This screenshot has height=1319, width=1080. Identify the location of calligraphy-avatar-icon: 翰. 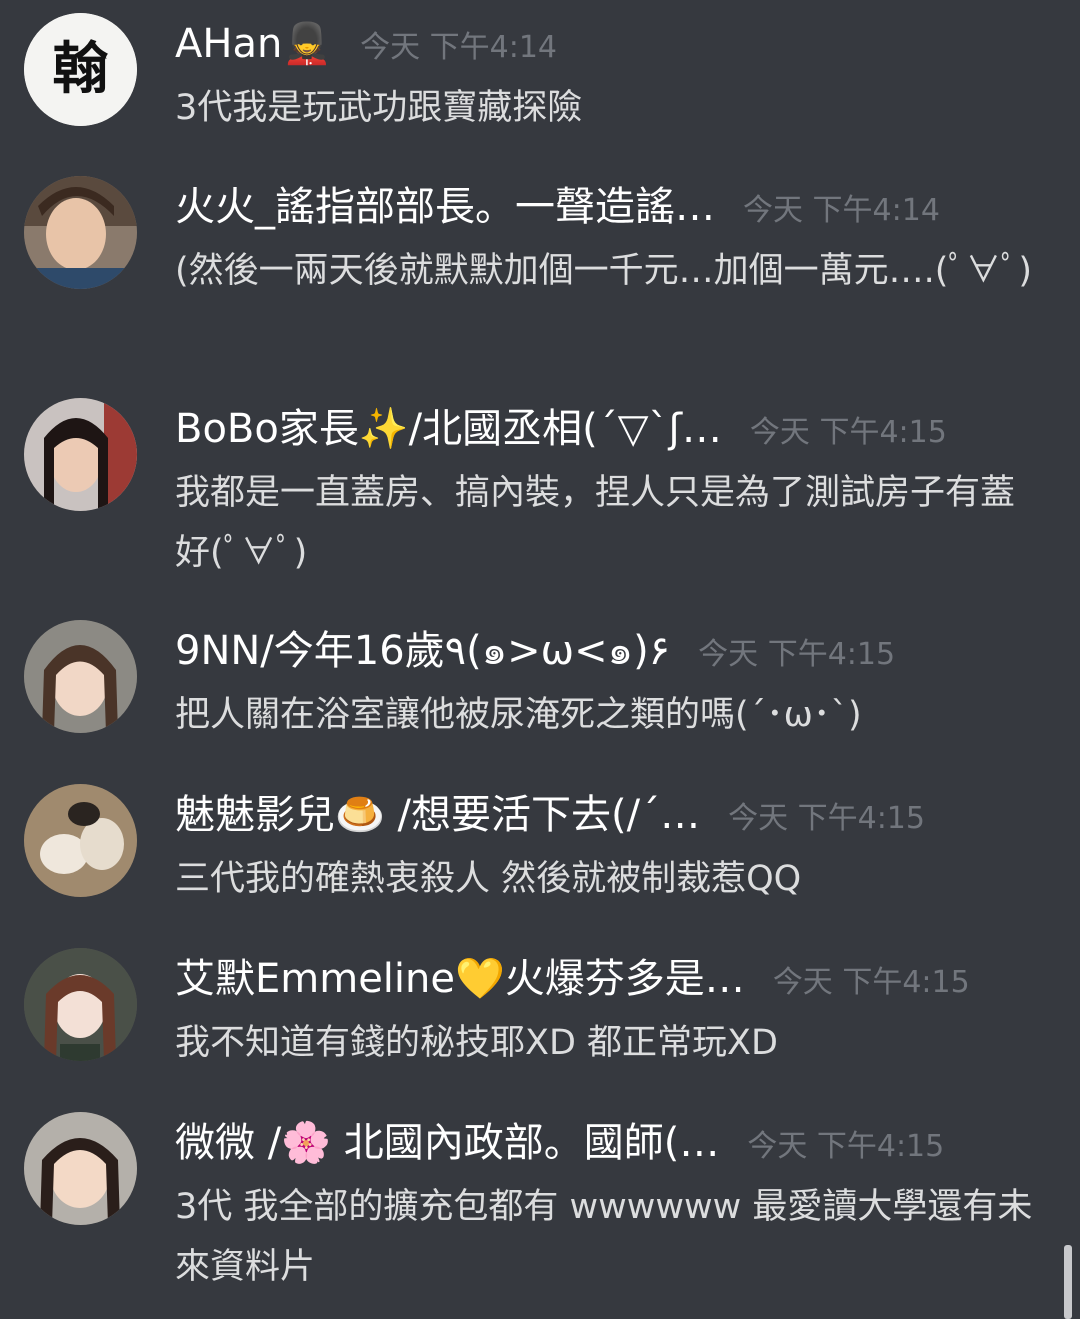
(80, 69).